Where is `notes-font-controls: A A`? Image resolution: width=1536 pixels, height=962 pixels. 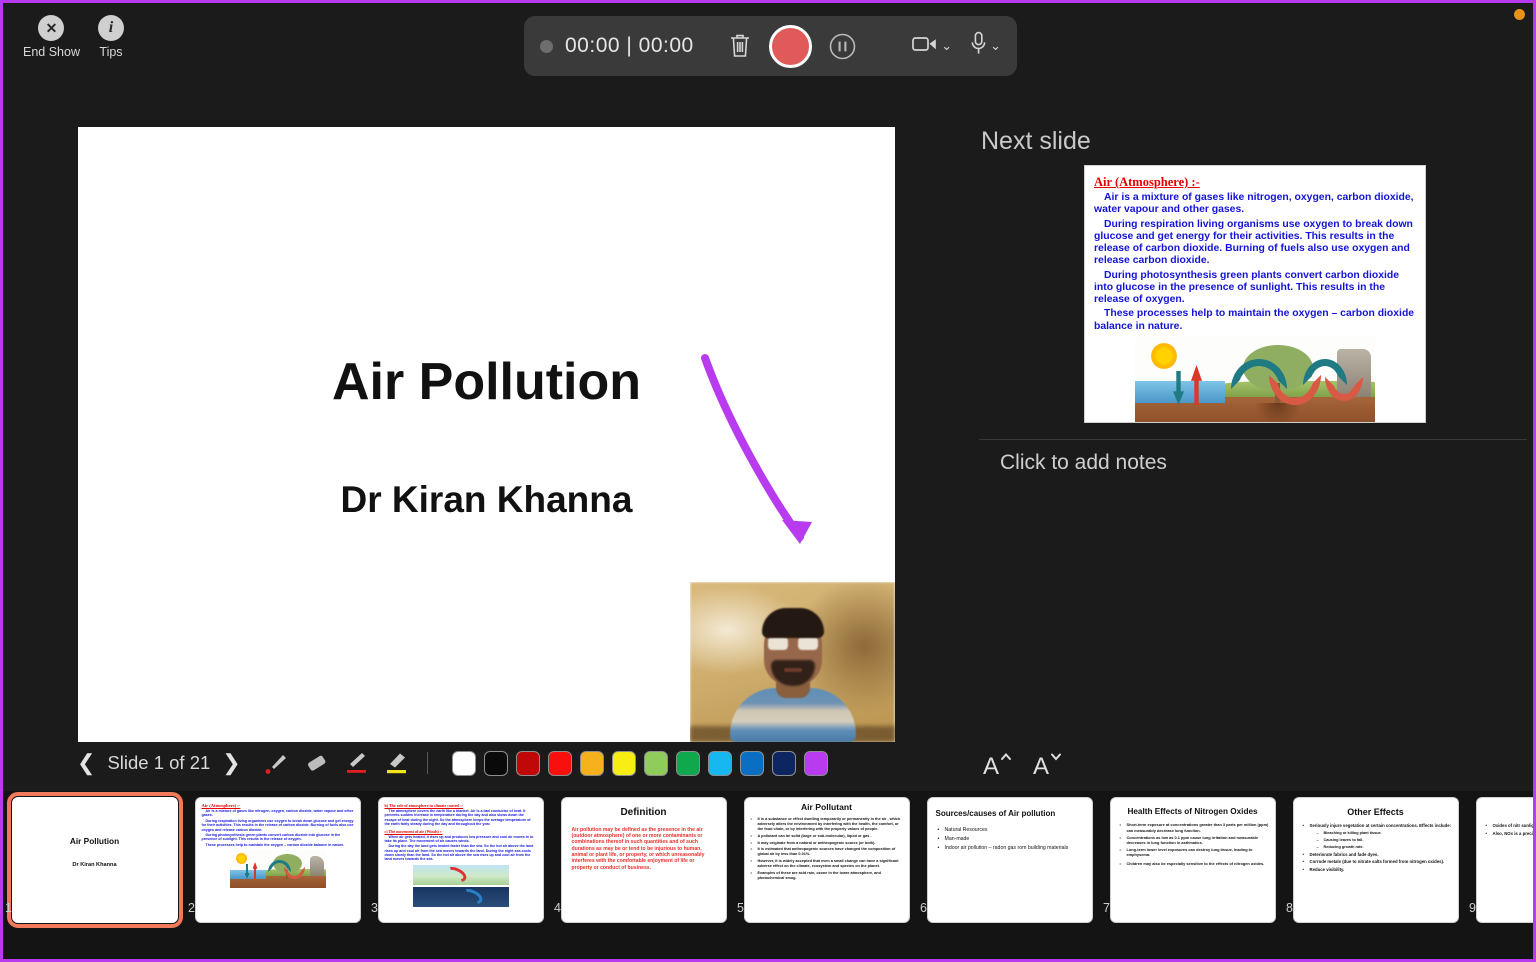
notes-font-controls: A A is located at coordinates (1022, 764).